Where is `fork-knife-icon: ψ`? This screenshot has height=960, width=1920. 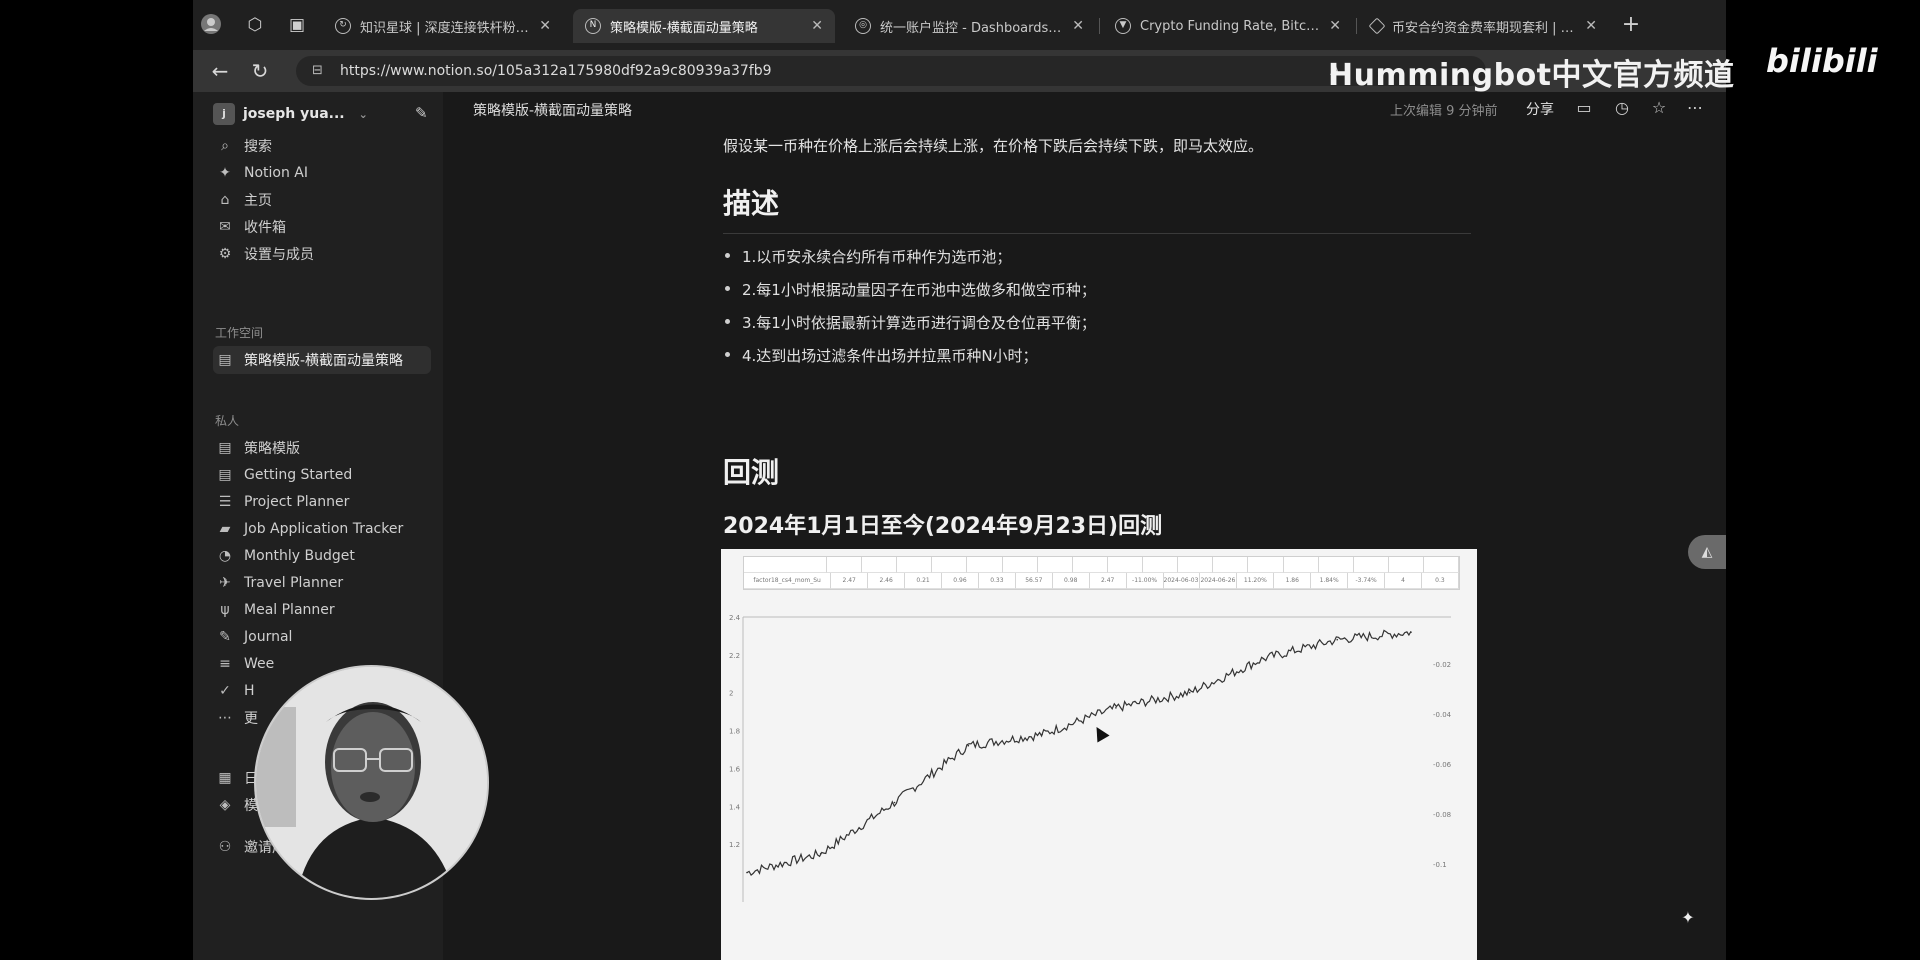
fork-knife-icon: ψ is located at coordinates (225, 610).